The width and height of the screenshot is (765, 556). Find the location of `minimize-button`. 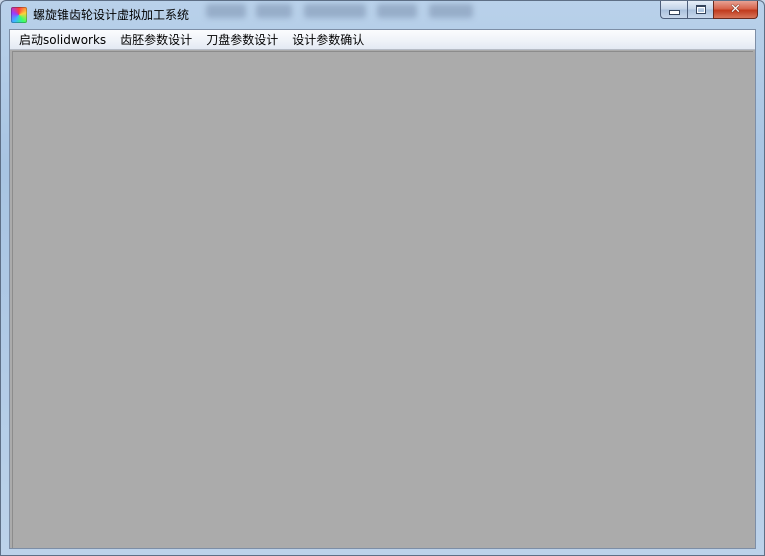

minimize-button is located at coordinates (673, 10).